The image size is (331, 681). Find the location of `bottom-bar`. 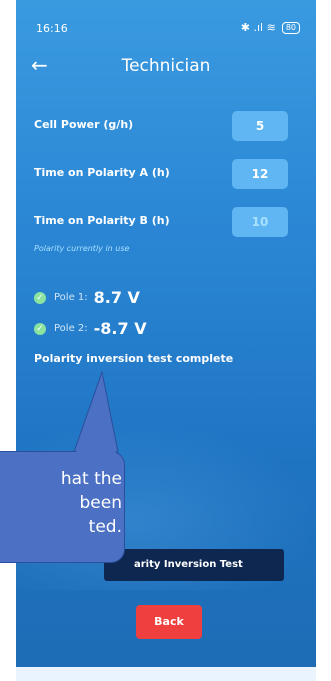

bottom-bar is located at coordinates (166, 674).